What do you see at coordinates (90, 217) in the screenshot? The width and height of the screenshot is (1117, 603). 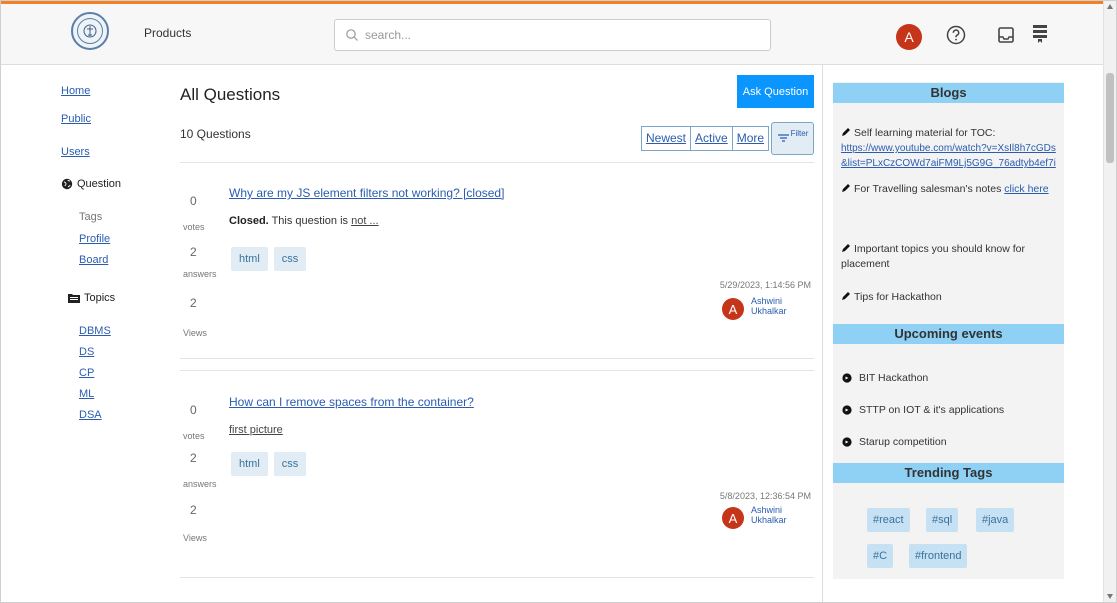 I see `nav-tags: Tags` at bounding box center [90, 217].